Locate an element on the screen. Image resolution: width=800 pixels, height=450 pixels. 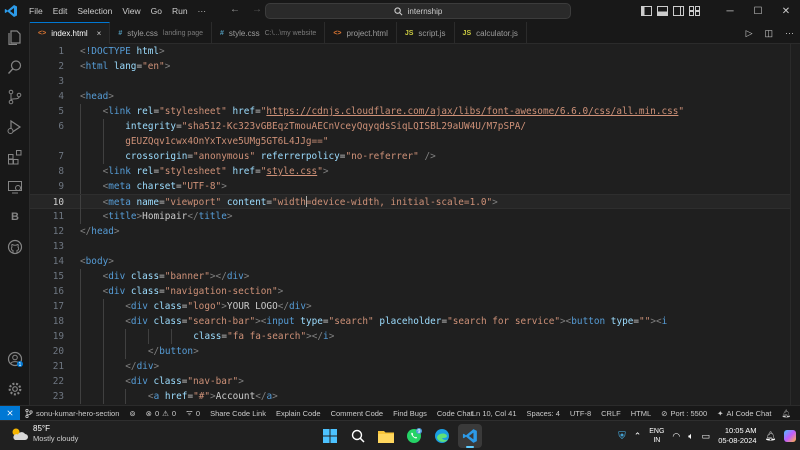
code-line: 2 <html lang="en"> is located at coordinates (410, 66).